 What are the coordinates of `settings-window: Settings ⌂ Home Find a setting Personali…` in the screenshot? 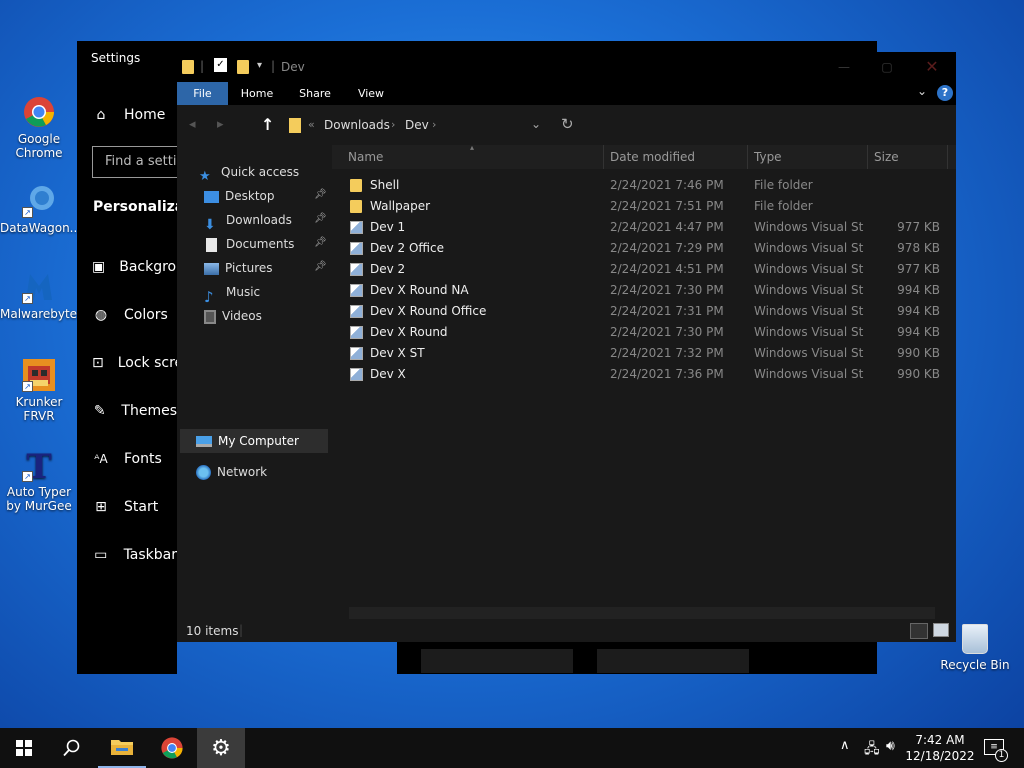 It's located at (127, 357).